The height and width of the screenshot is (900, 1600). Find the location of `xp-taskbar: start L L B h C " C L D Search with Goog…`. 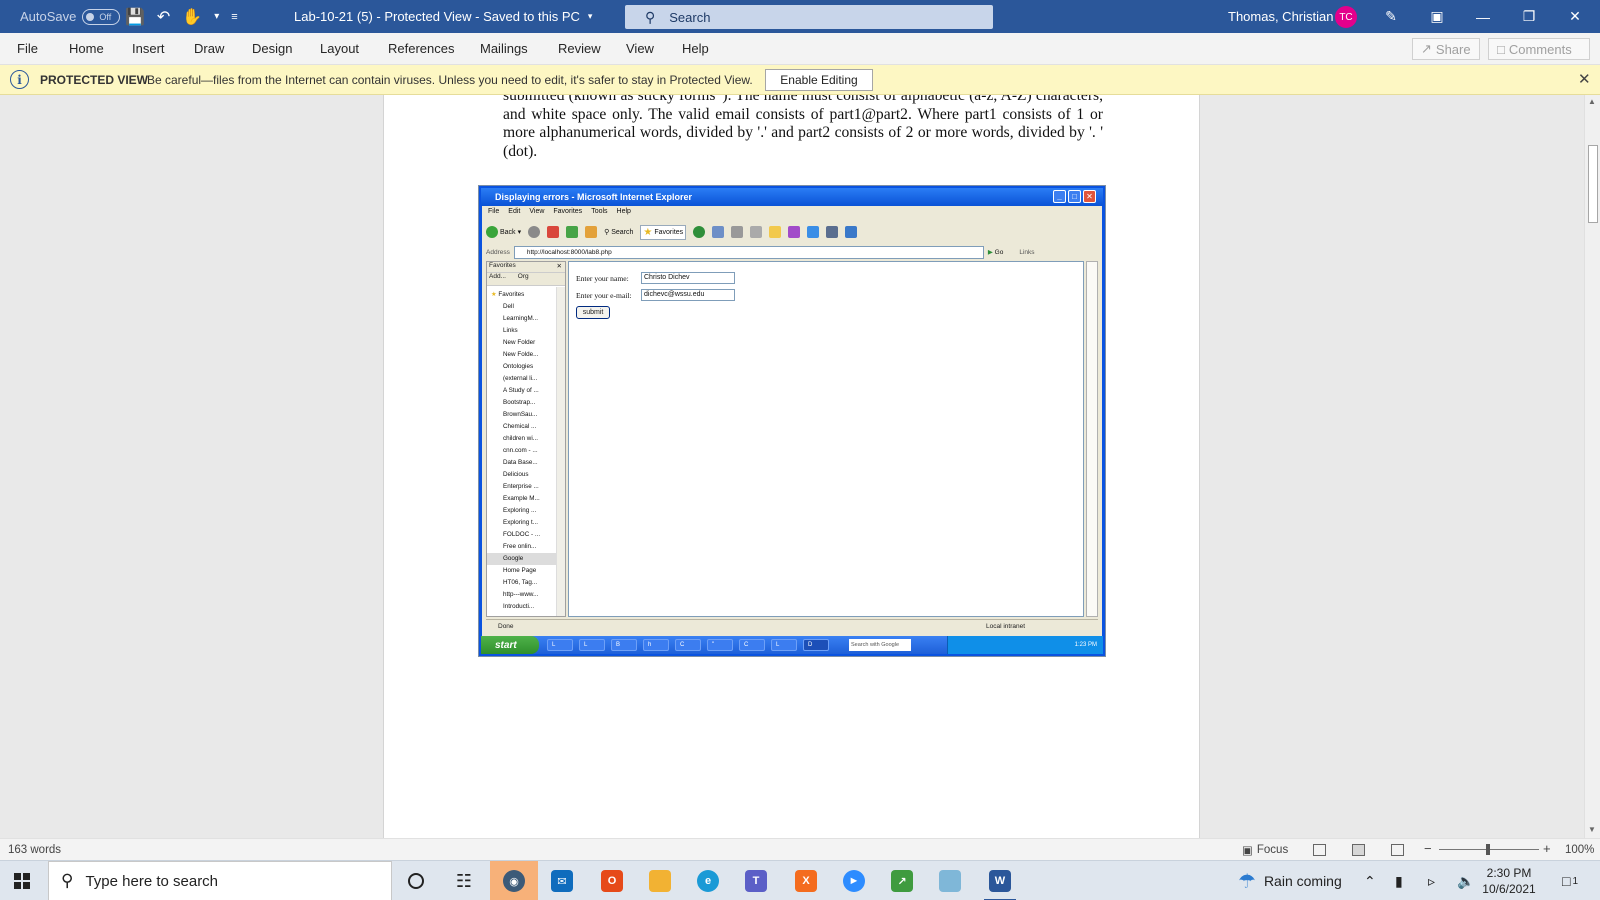

xp-taskbar: start L L B h C " C L D Search with Goog… is located at coordinates (792, 645).